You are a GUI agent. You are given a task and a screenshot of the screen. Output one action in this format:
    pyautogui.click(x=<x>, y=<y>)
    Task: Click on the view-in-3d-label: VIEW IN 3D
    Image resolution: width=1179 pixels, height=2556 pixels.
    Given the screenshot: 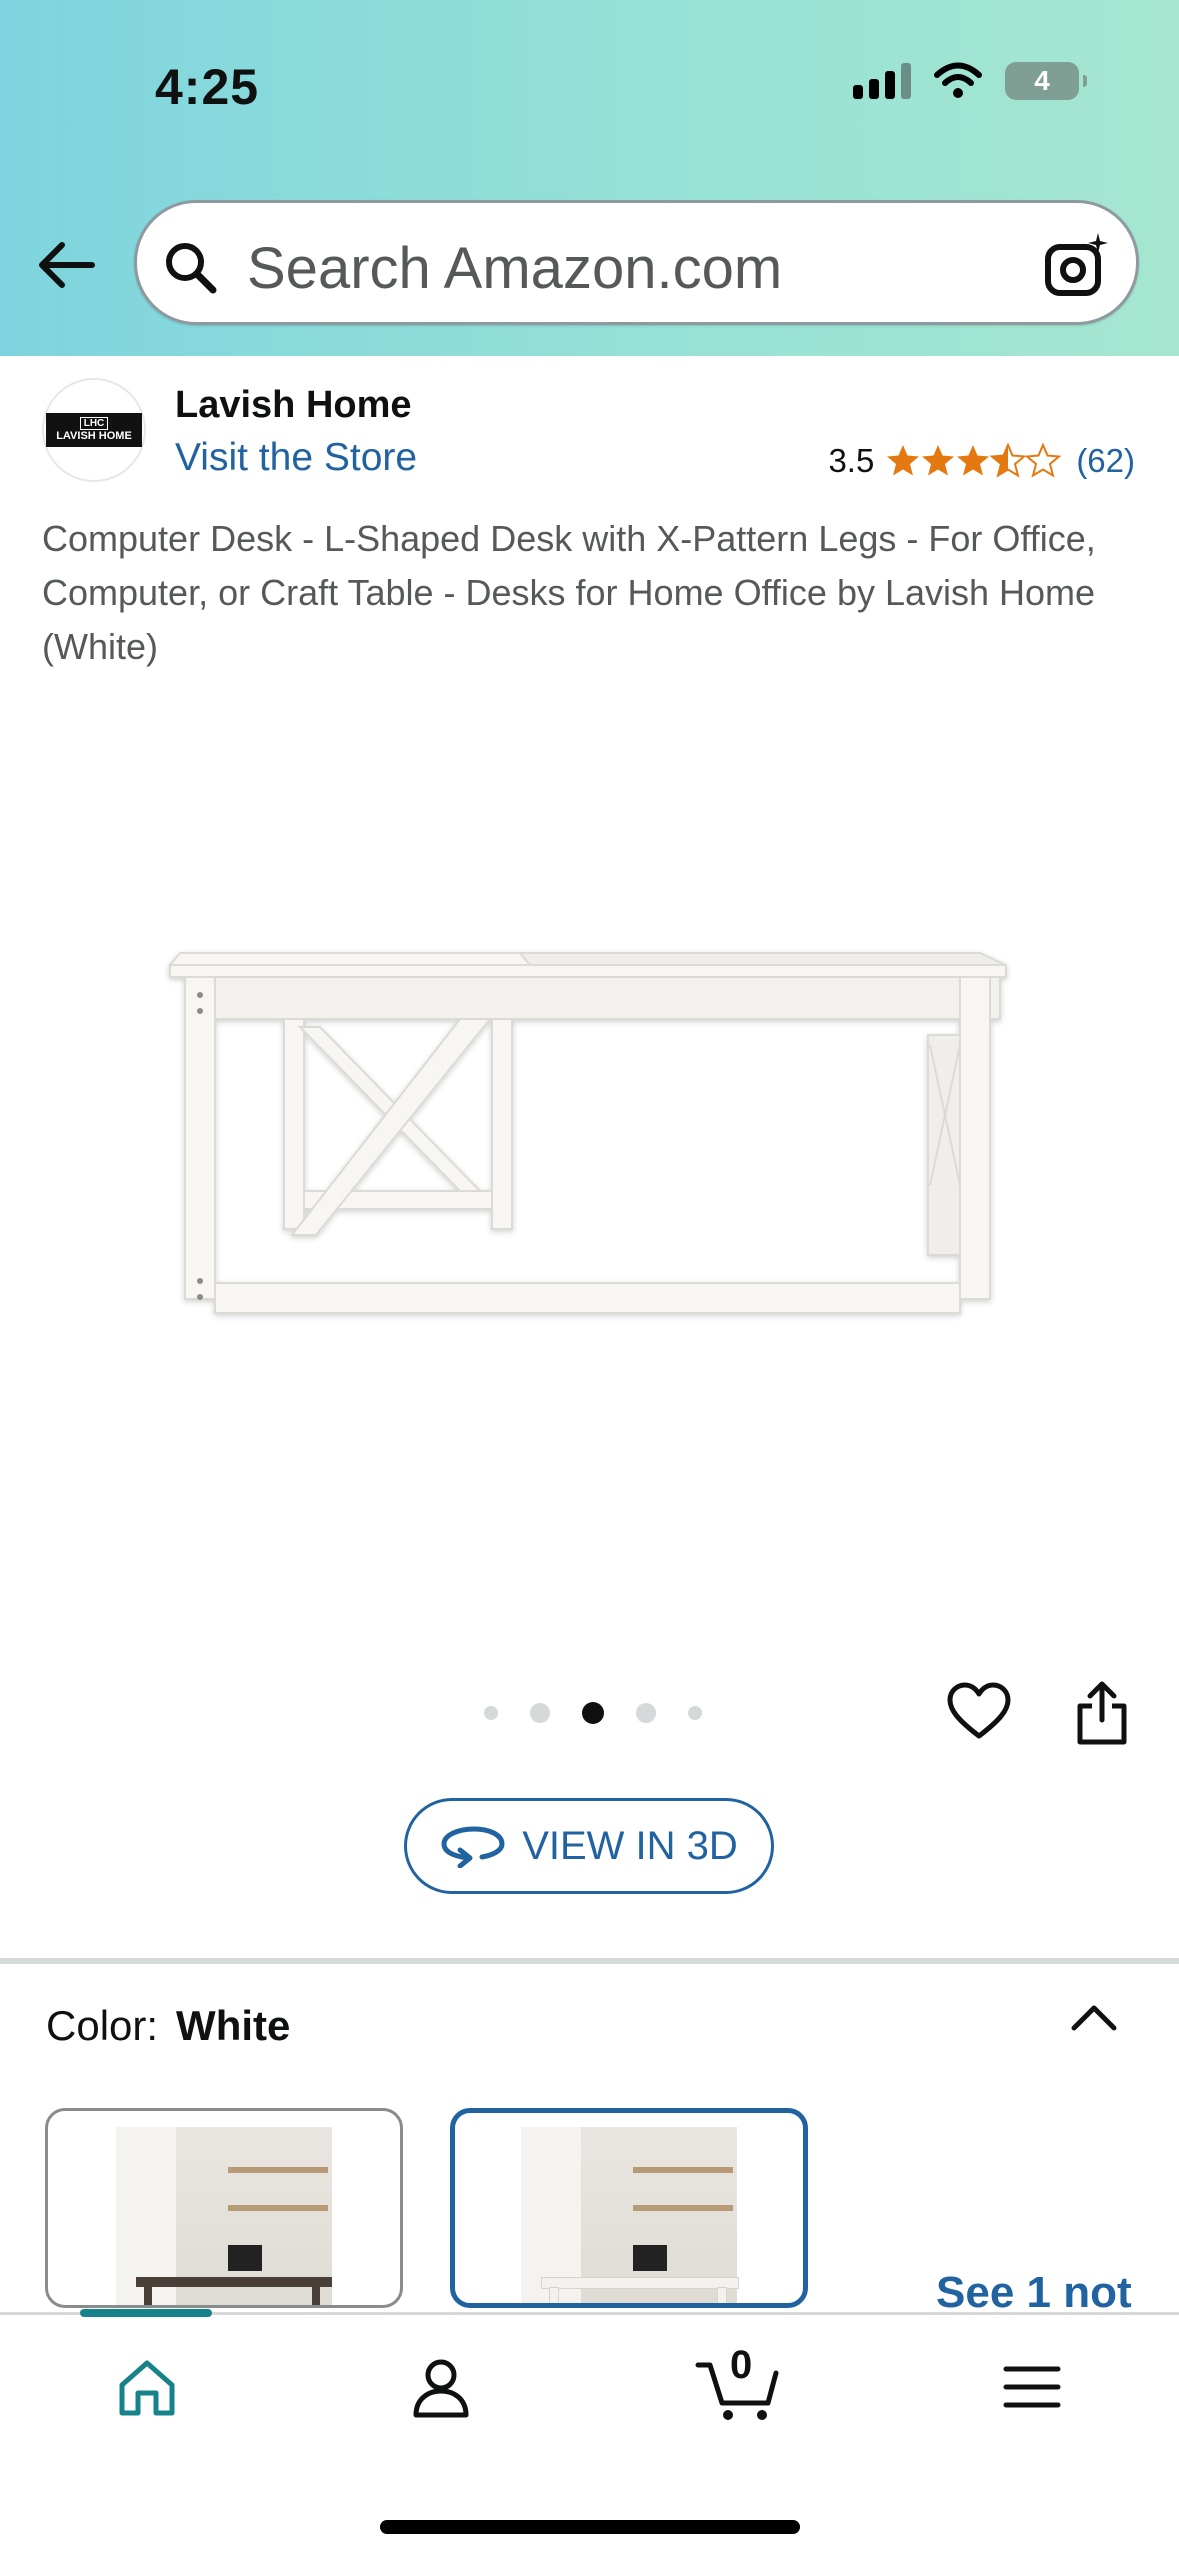 What is the action you would take?
    pyautogui.click(x=630, y=1845)
    